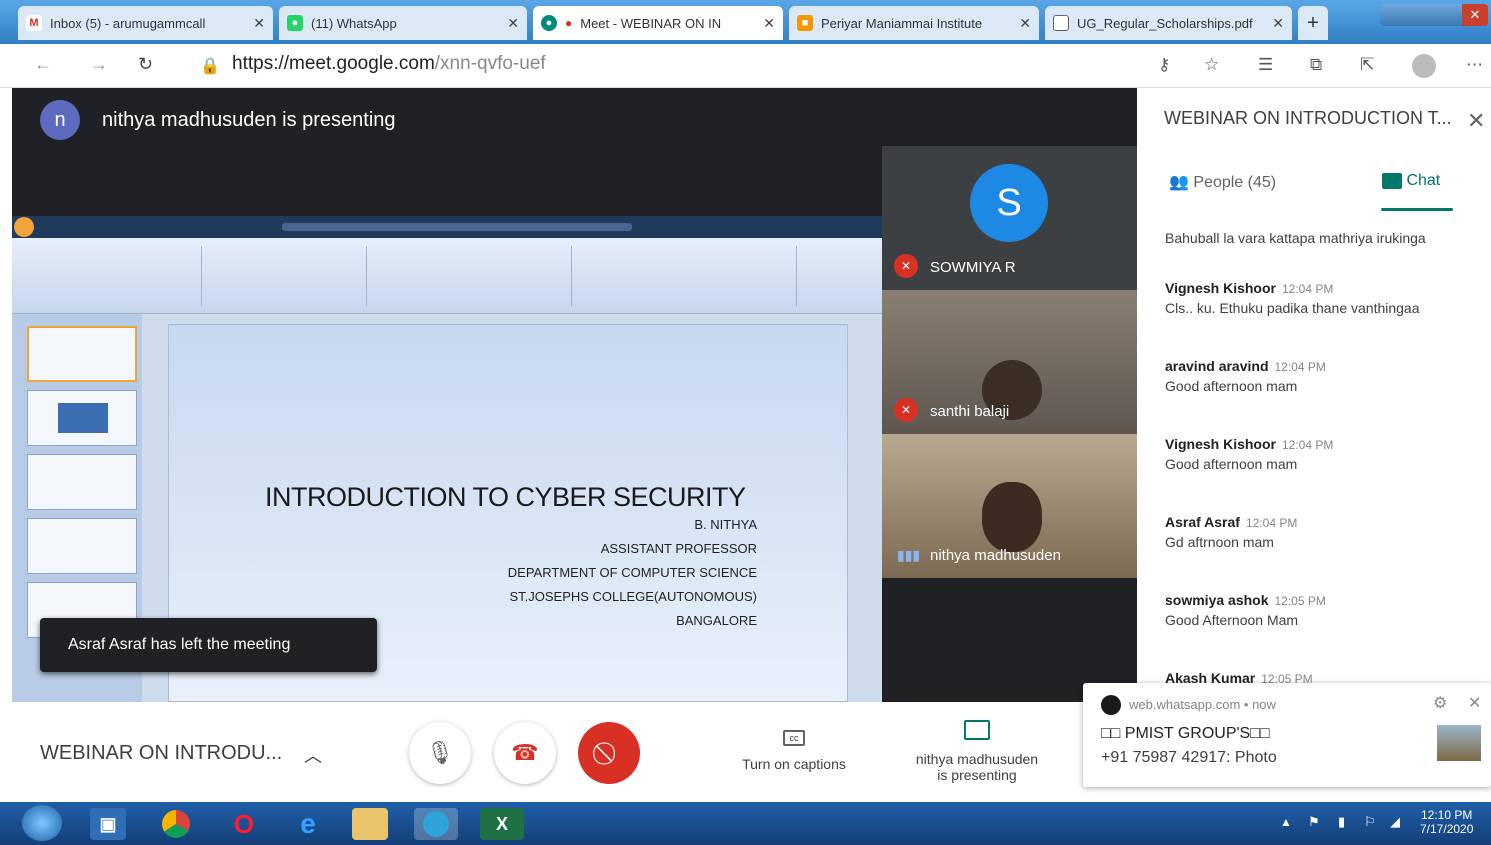 This screenshot has height=845, width=1491. What do you see at coordinates (794, 750) in the screenshot?
I see `captions-button: cc Turn on captions` at bounding box center [794, 750].